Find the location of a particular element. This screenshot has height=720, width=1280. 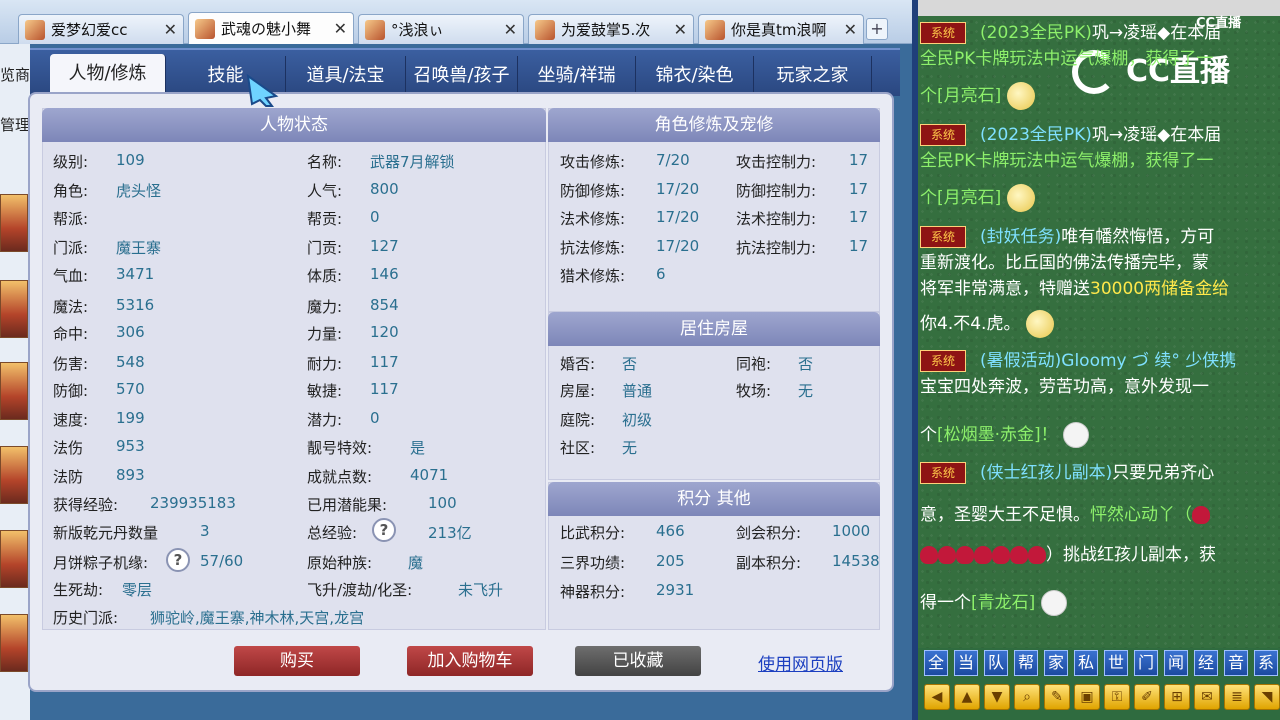

web-version-link: 使用网页版 is located at coordinates (800, 662).